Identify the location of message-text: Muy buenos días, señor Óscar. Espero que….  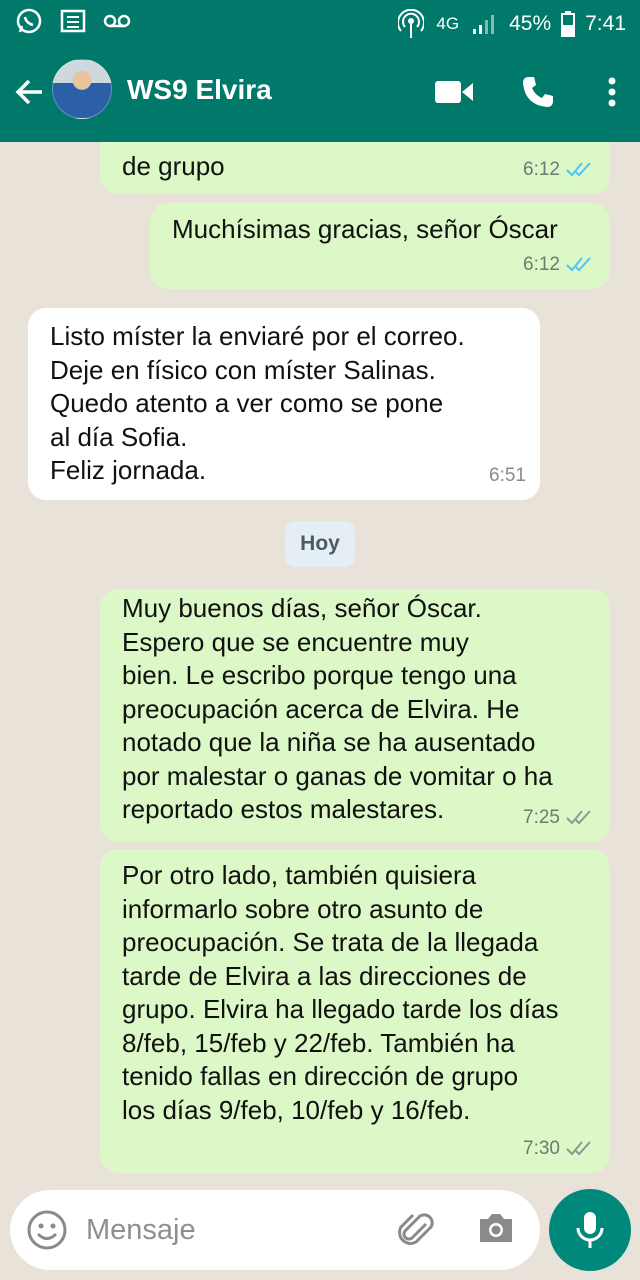
(337, 708).